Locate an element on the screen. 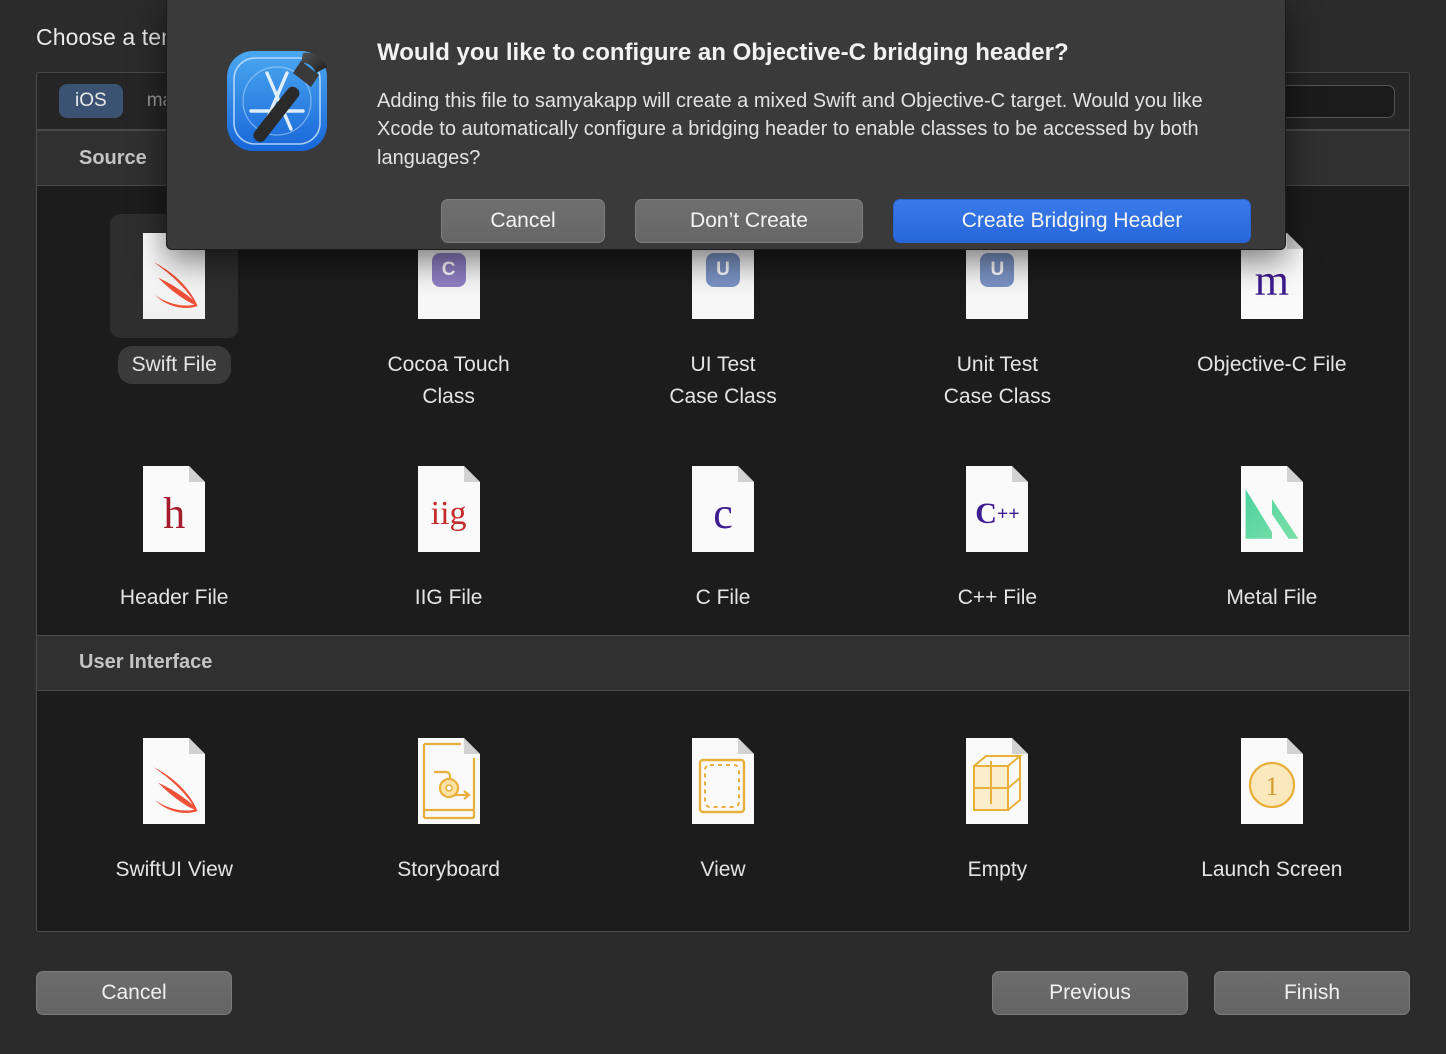 The image size is (1446, 1054). template-view: View is located at coordinates (723, 797).